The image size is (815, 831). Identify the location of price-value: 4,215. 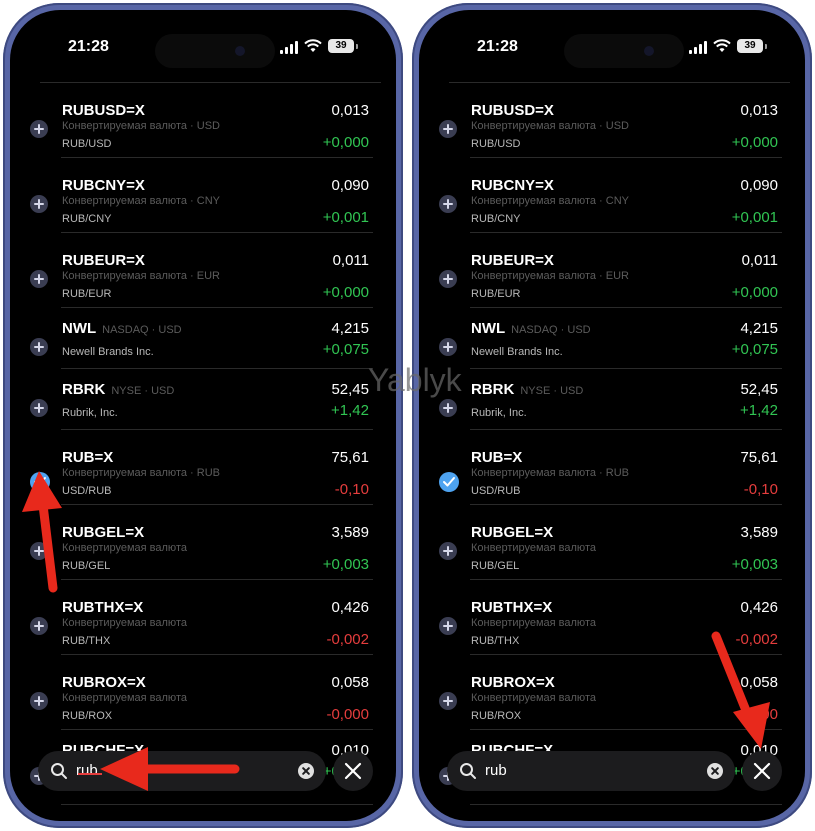
(350, 328).